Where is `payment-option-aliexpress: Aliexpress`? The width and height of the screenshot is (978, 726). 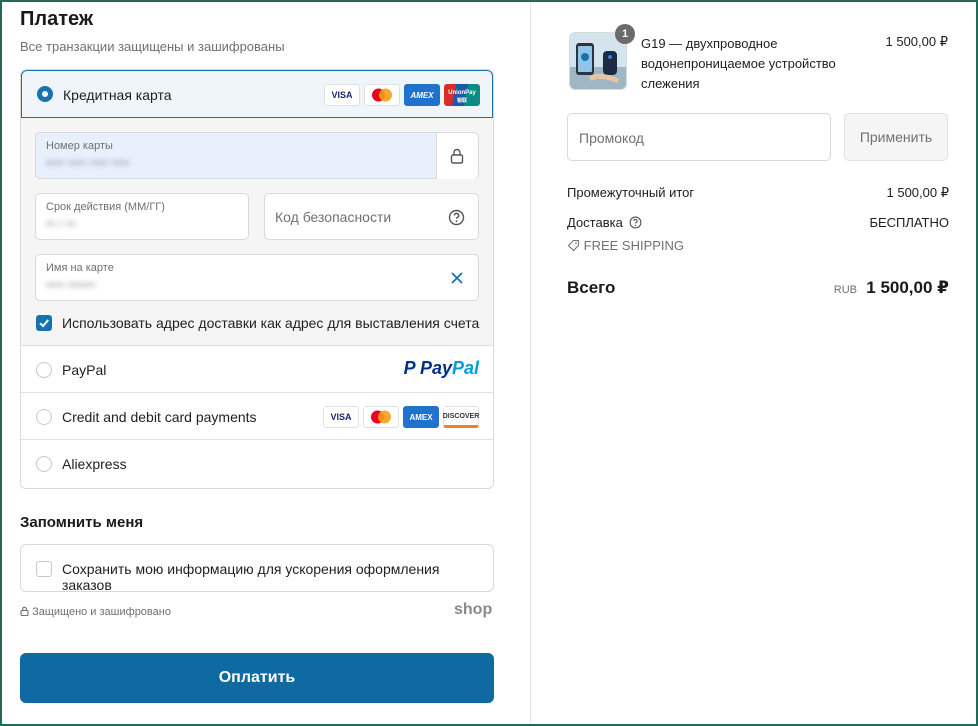
payment-option-aliexpress: Aliexpress is located at coordinates (257, 463).